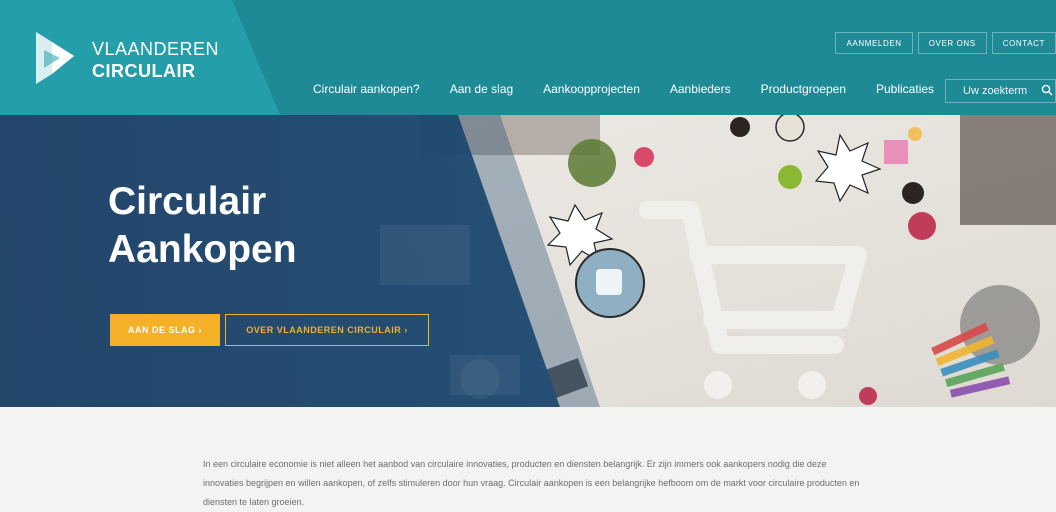 The height and width of the screenshot is (512, 1056). I want to click on logo-text: VLAANDEREN CIRCULAIR, so click(155, 60).